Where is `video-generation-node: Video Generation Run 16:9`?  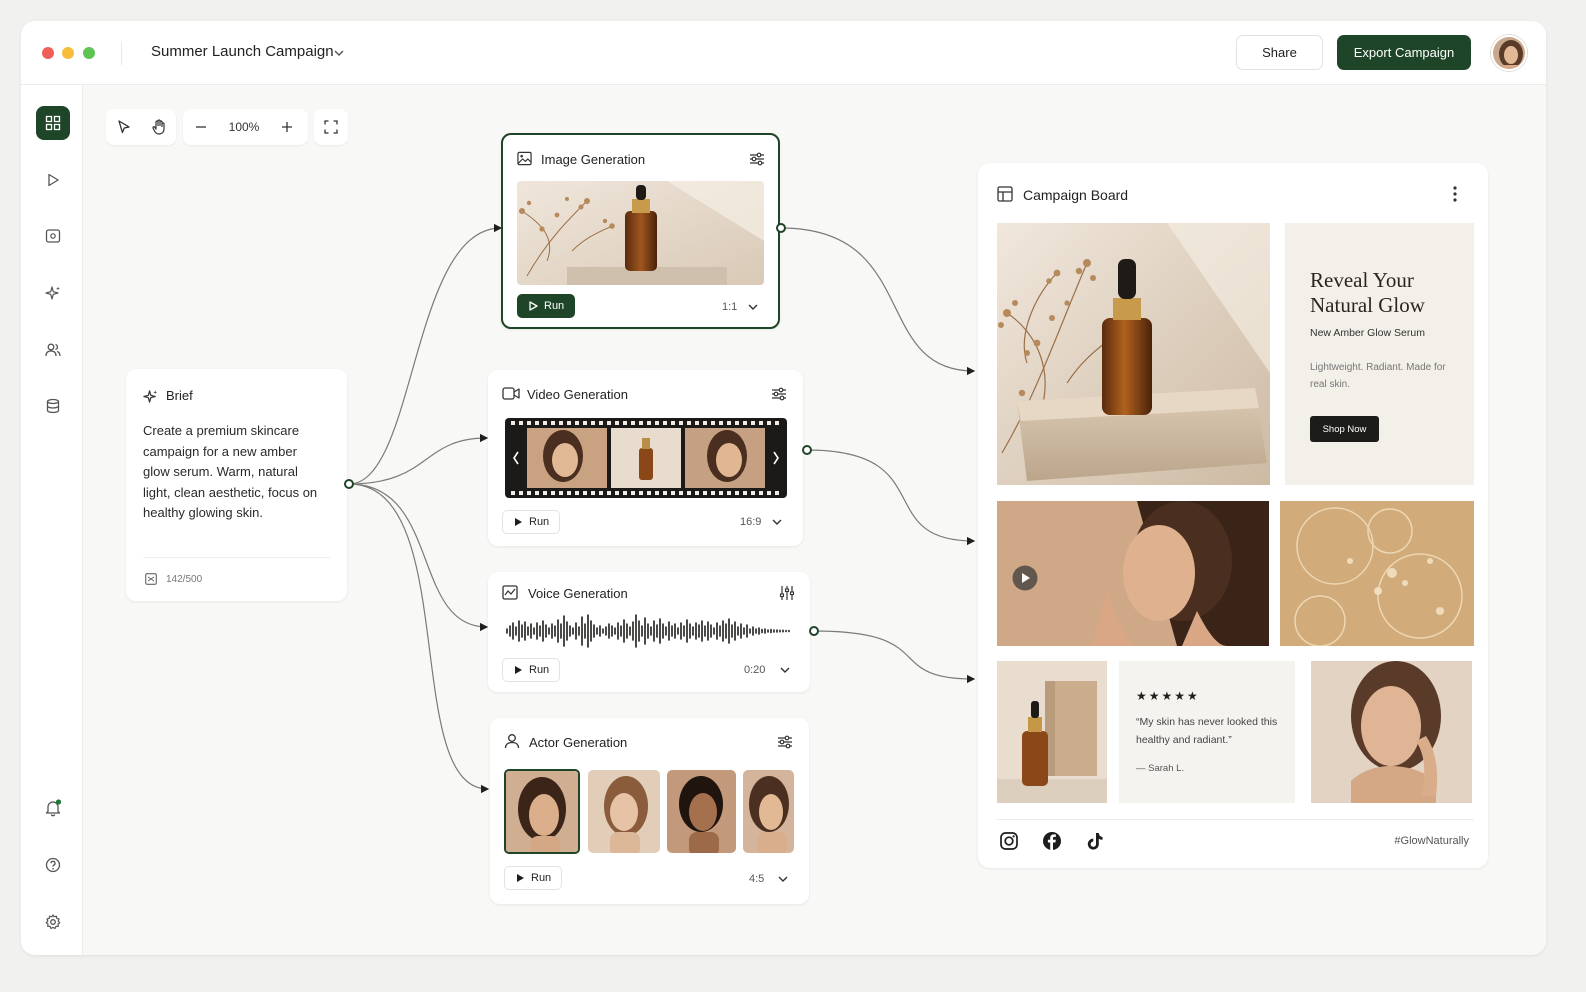
video-generation-node: Video Generation Run 16:9 is located at coordinates (645, 458).